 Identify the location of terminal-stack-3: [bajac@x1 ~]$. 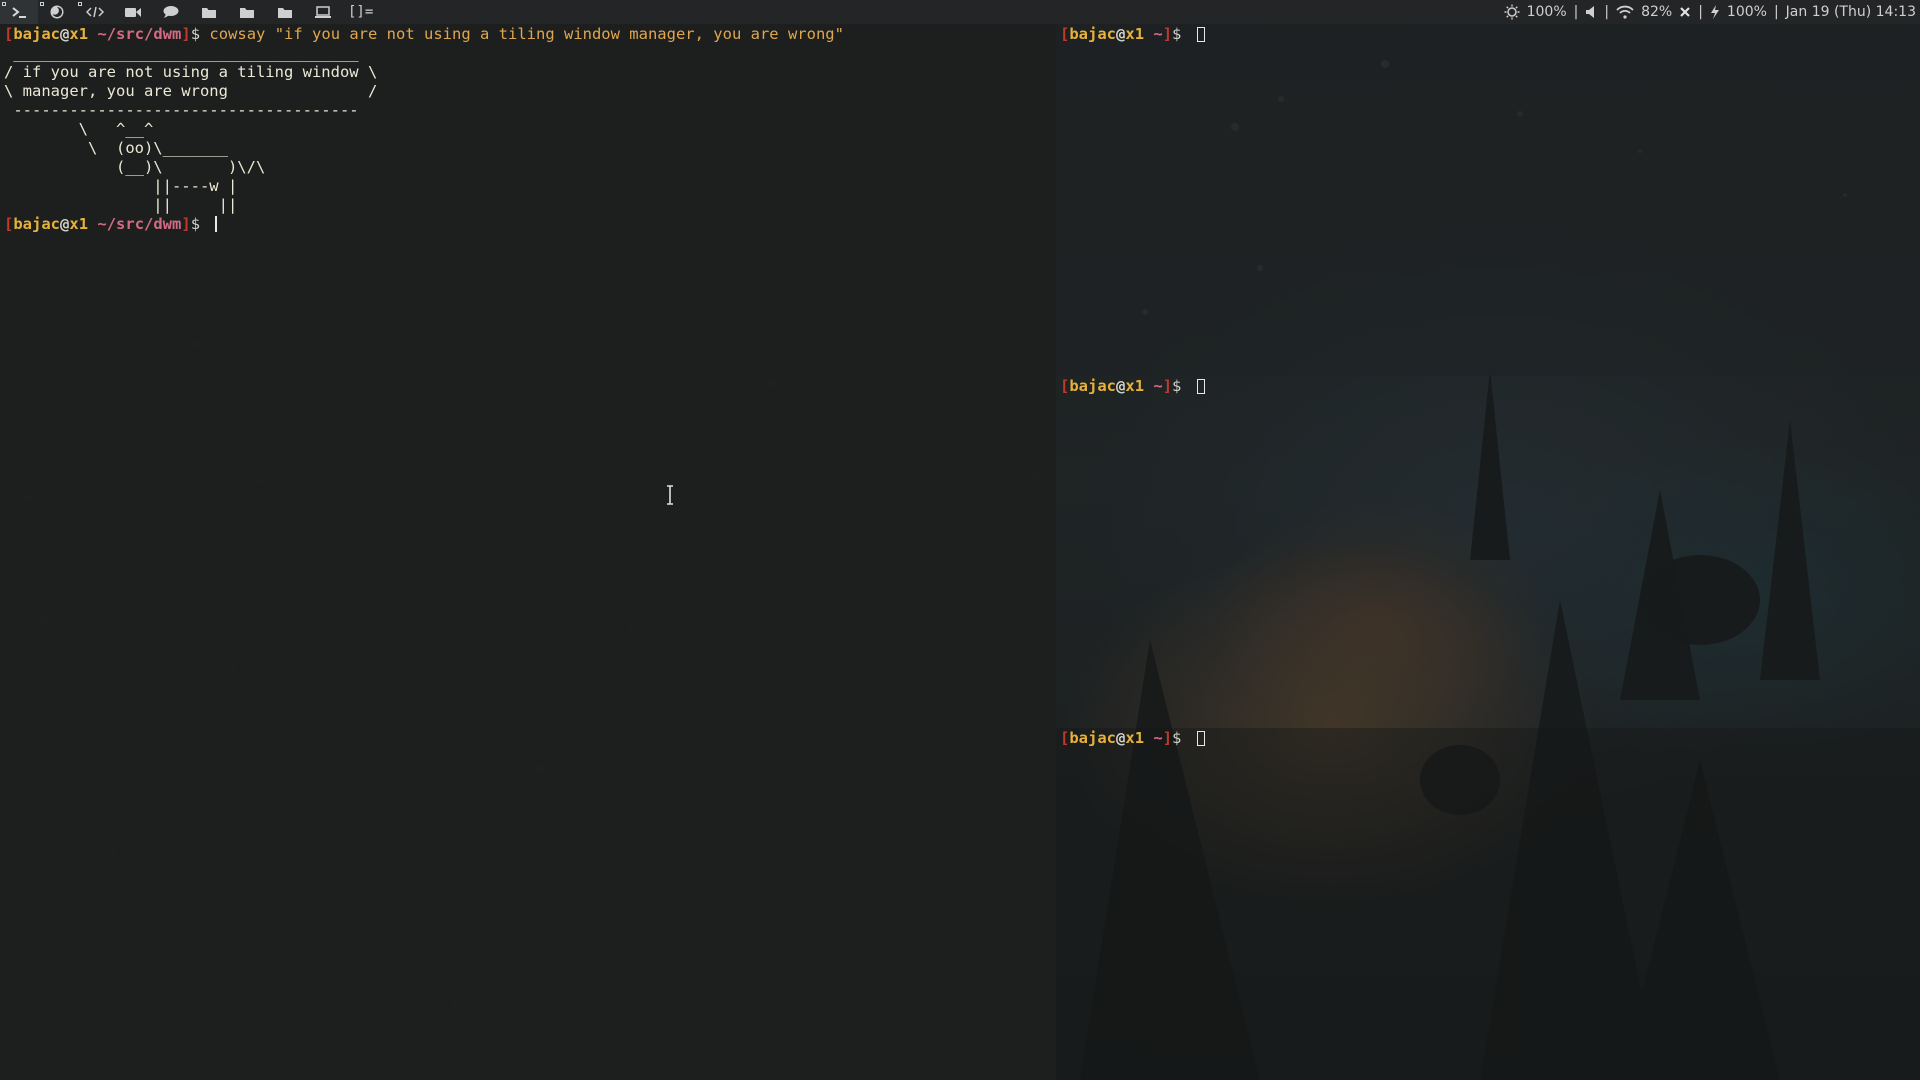
(1488, 904).